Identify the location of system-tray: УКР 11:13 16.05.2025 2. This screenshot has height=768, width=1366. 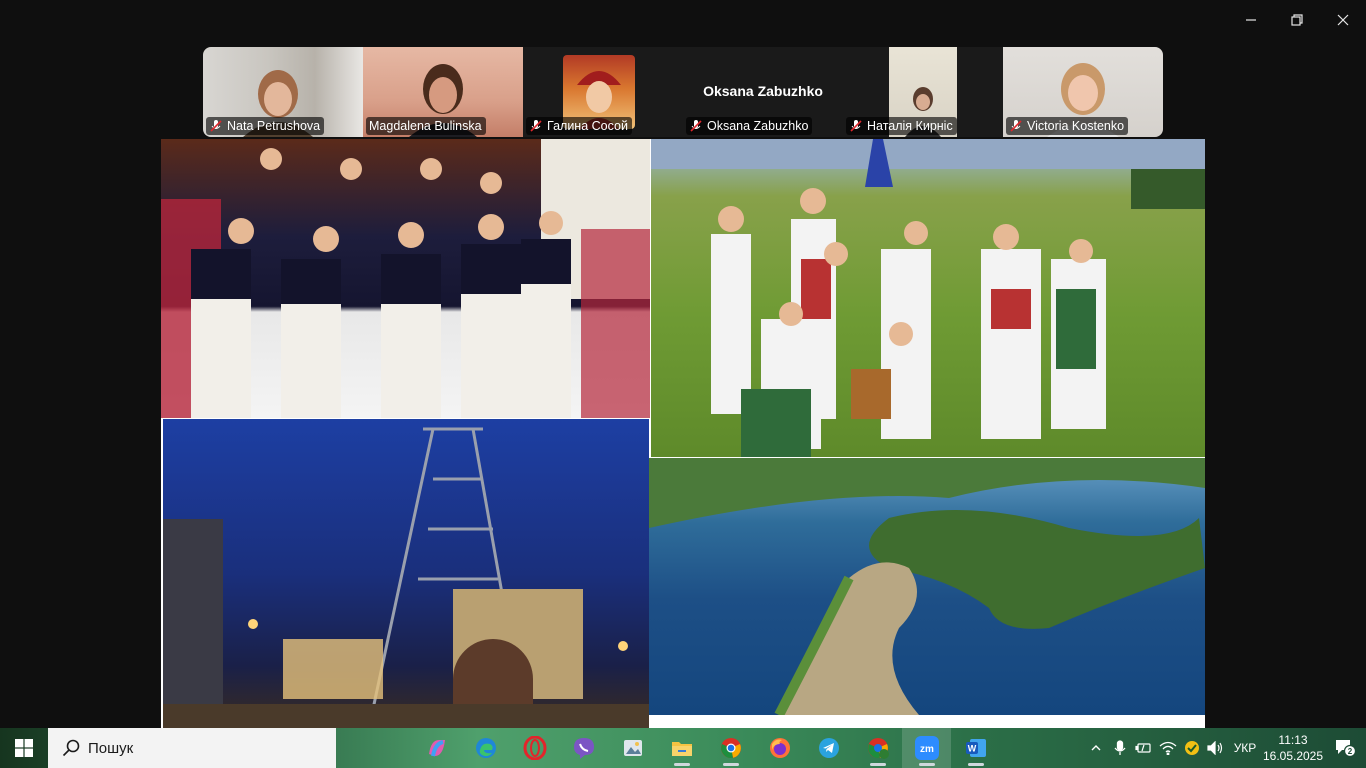
(1225, 748).